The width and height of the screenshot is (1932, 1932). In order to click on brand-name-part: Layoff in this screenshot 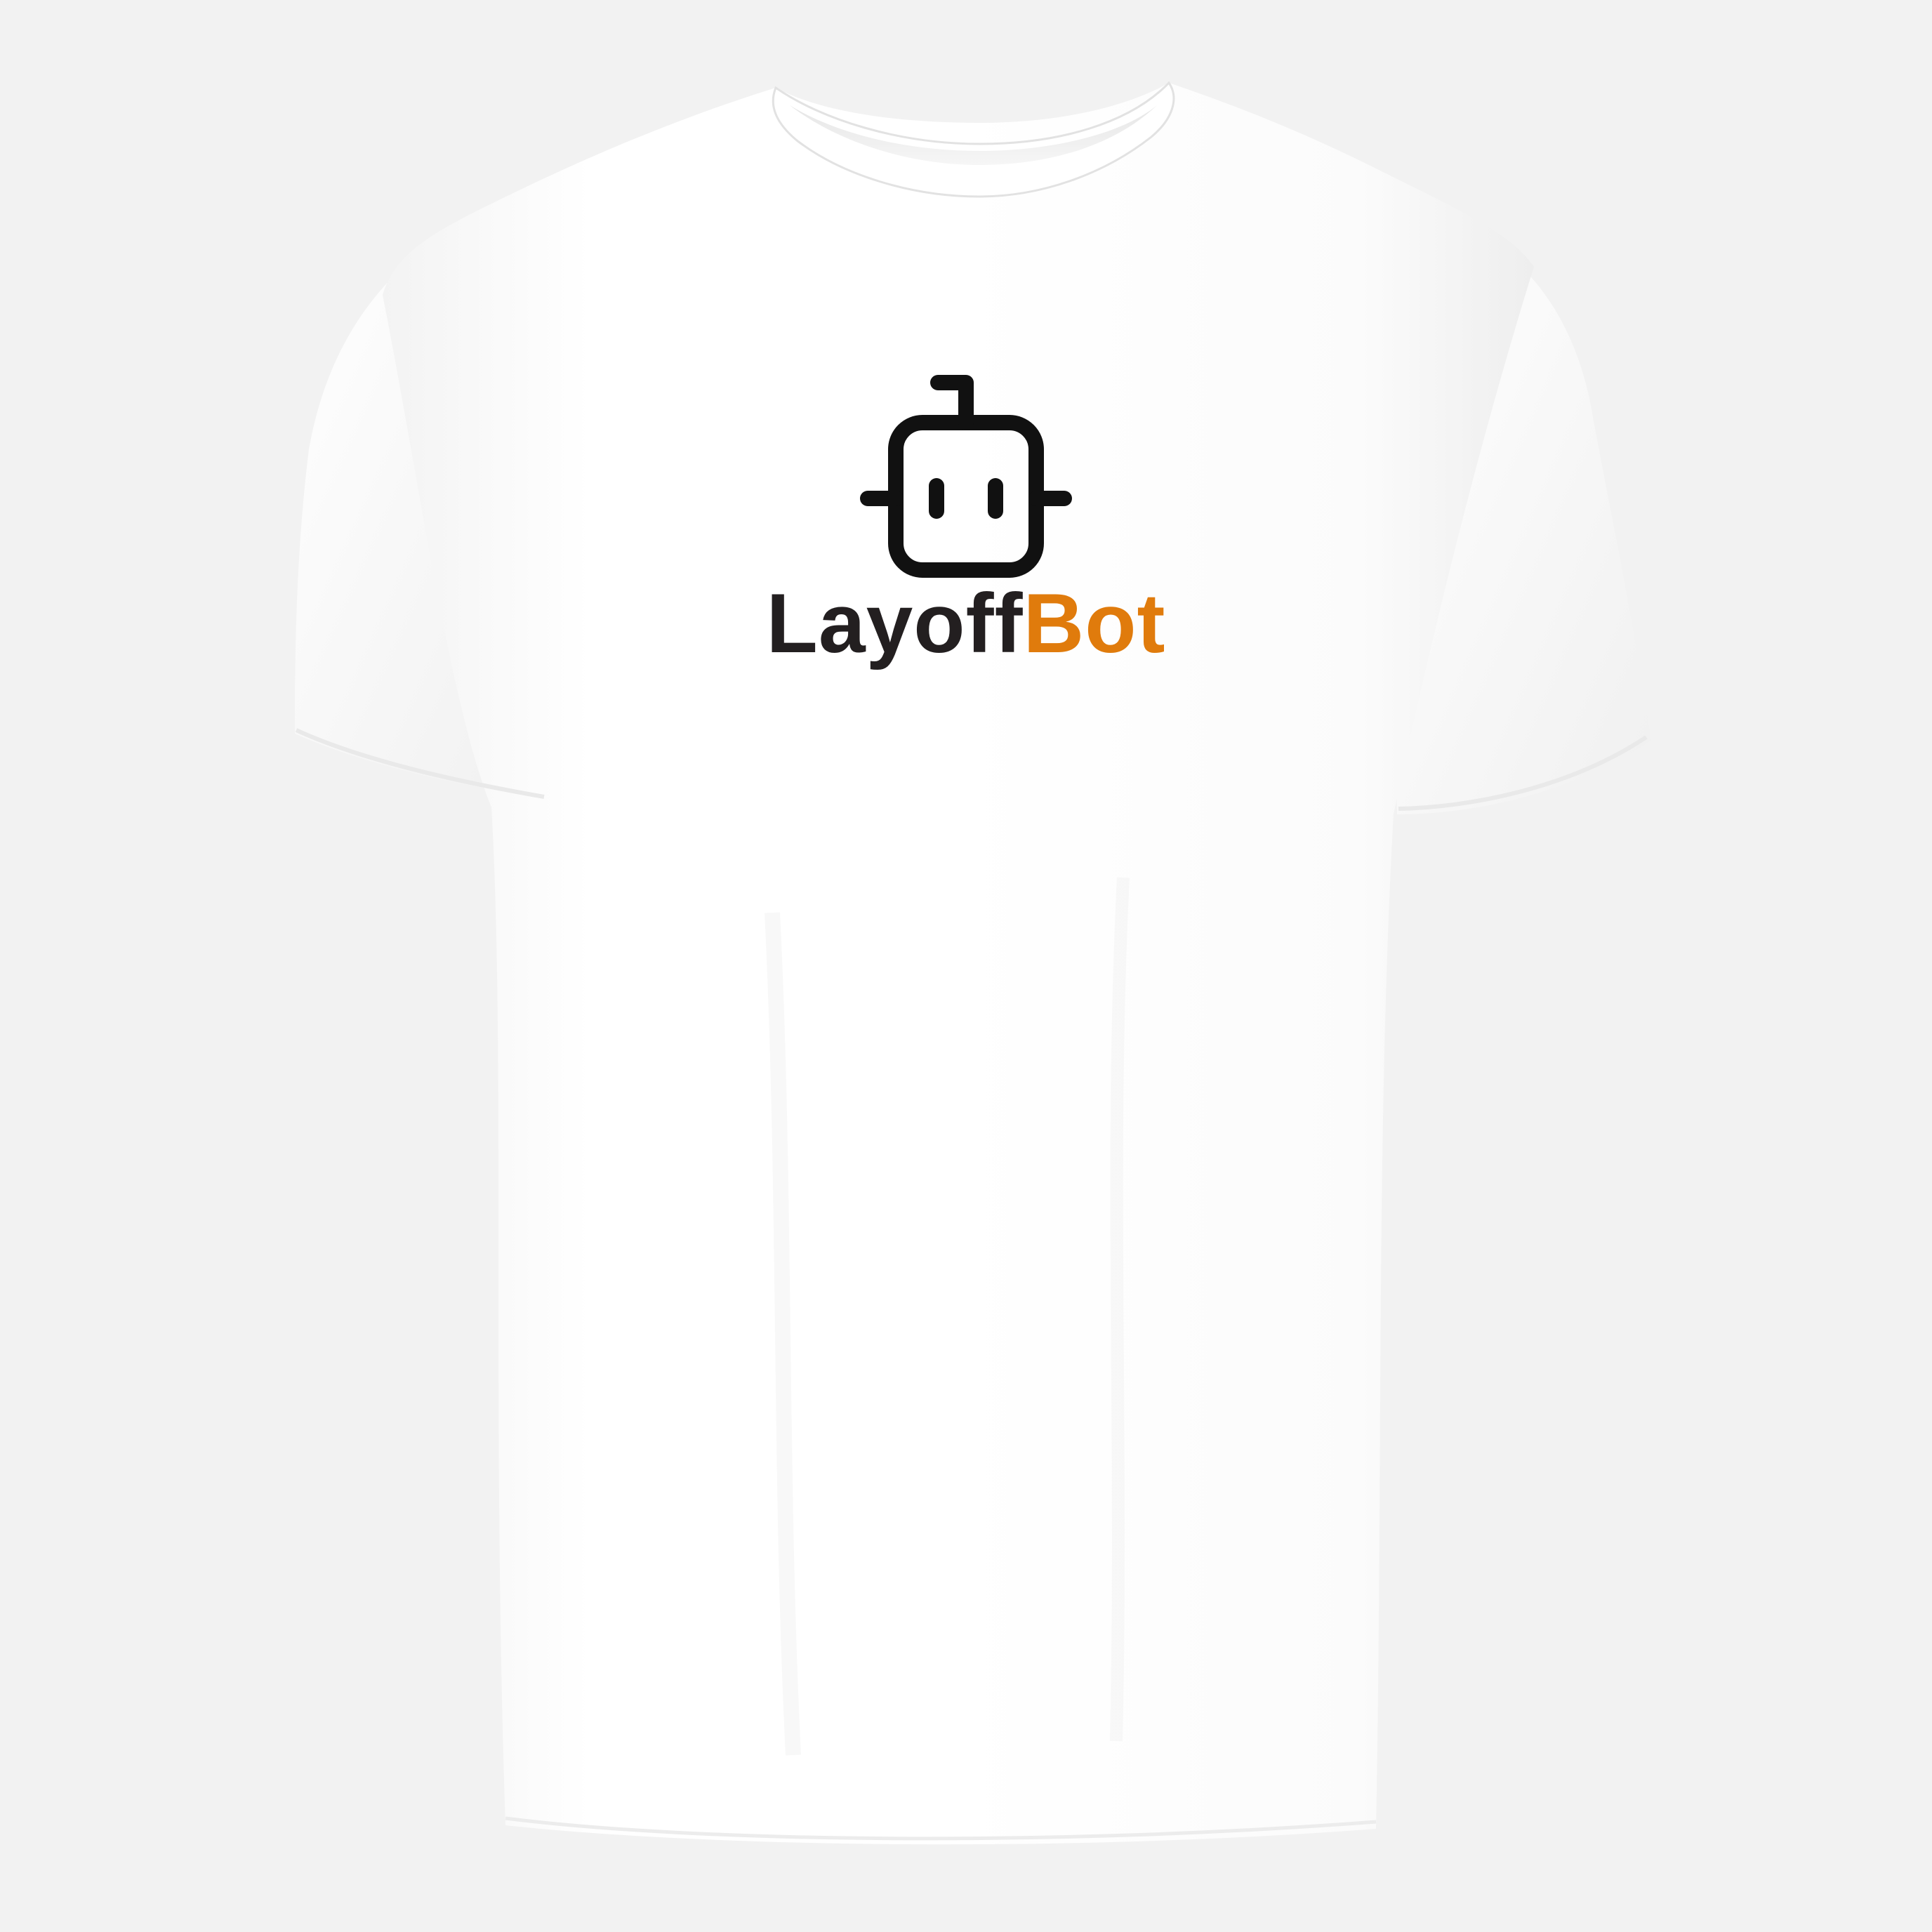, I will do `click(895, 623)`.